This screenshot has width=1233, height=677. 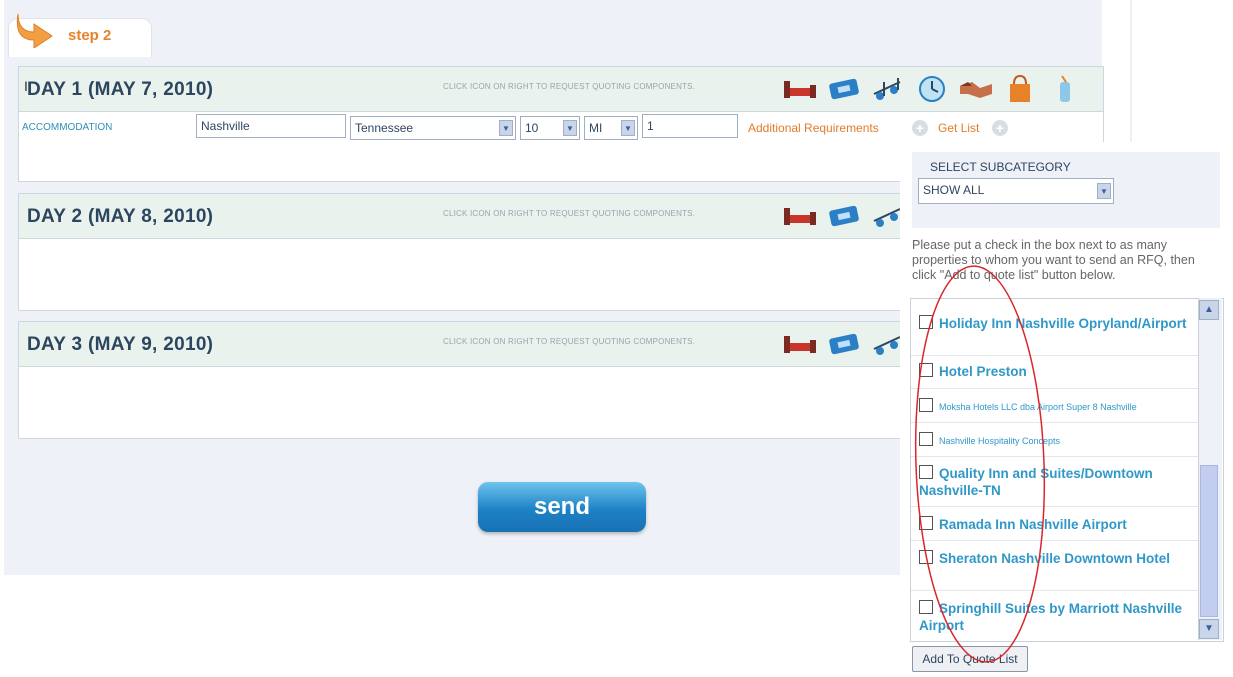 What do you see at coordinates (690, 126) in the screenshot?
I see `quantity-input: 1` at bounding box center [690, 126].